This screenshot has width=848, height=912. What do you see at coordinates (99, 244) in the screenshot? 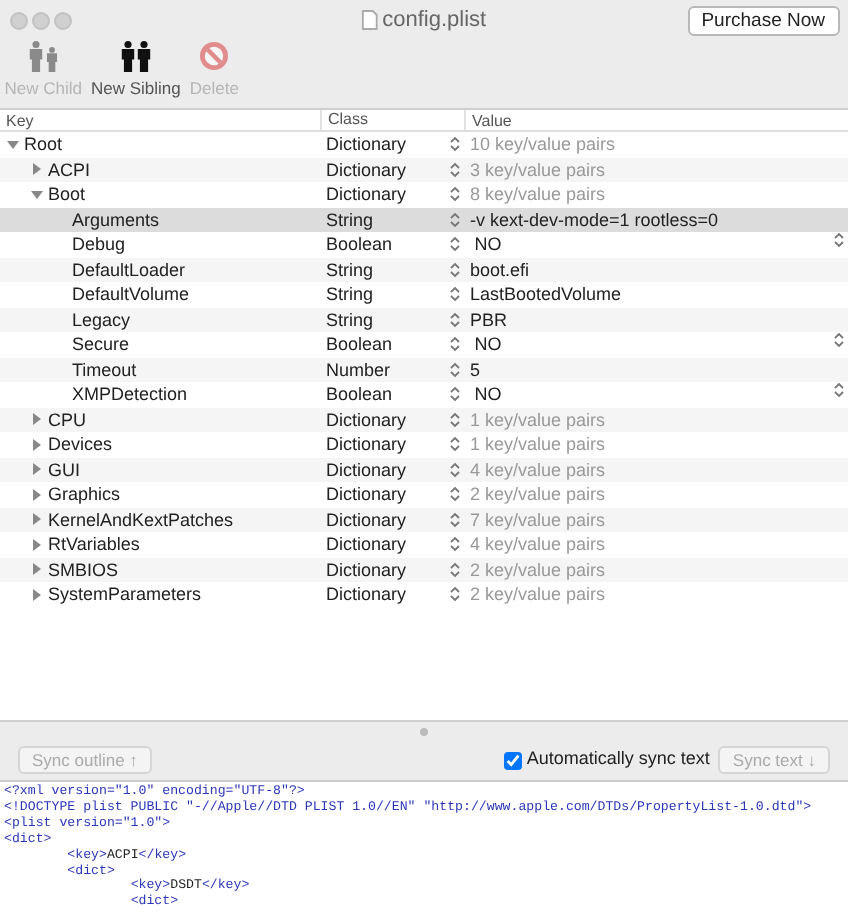
I see `key-text: Debug` at bounding box center [99, 244].